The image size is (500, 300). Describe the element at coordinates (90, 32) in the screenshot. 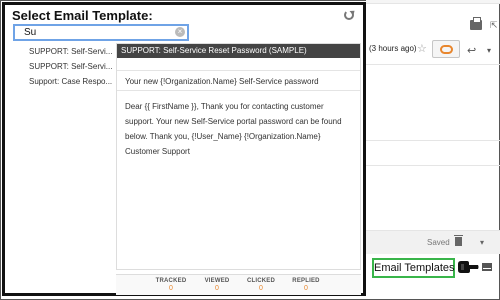

I see `search-input` at that location.